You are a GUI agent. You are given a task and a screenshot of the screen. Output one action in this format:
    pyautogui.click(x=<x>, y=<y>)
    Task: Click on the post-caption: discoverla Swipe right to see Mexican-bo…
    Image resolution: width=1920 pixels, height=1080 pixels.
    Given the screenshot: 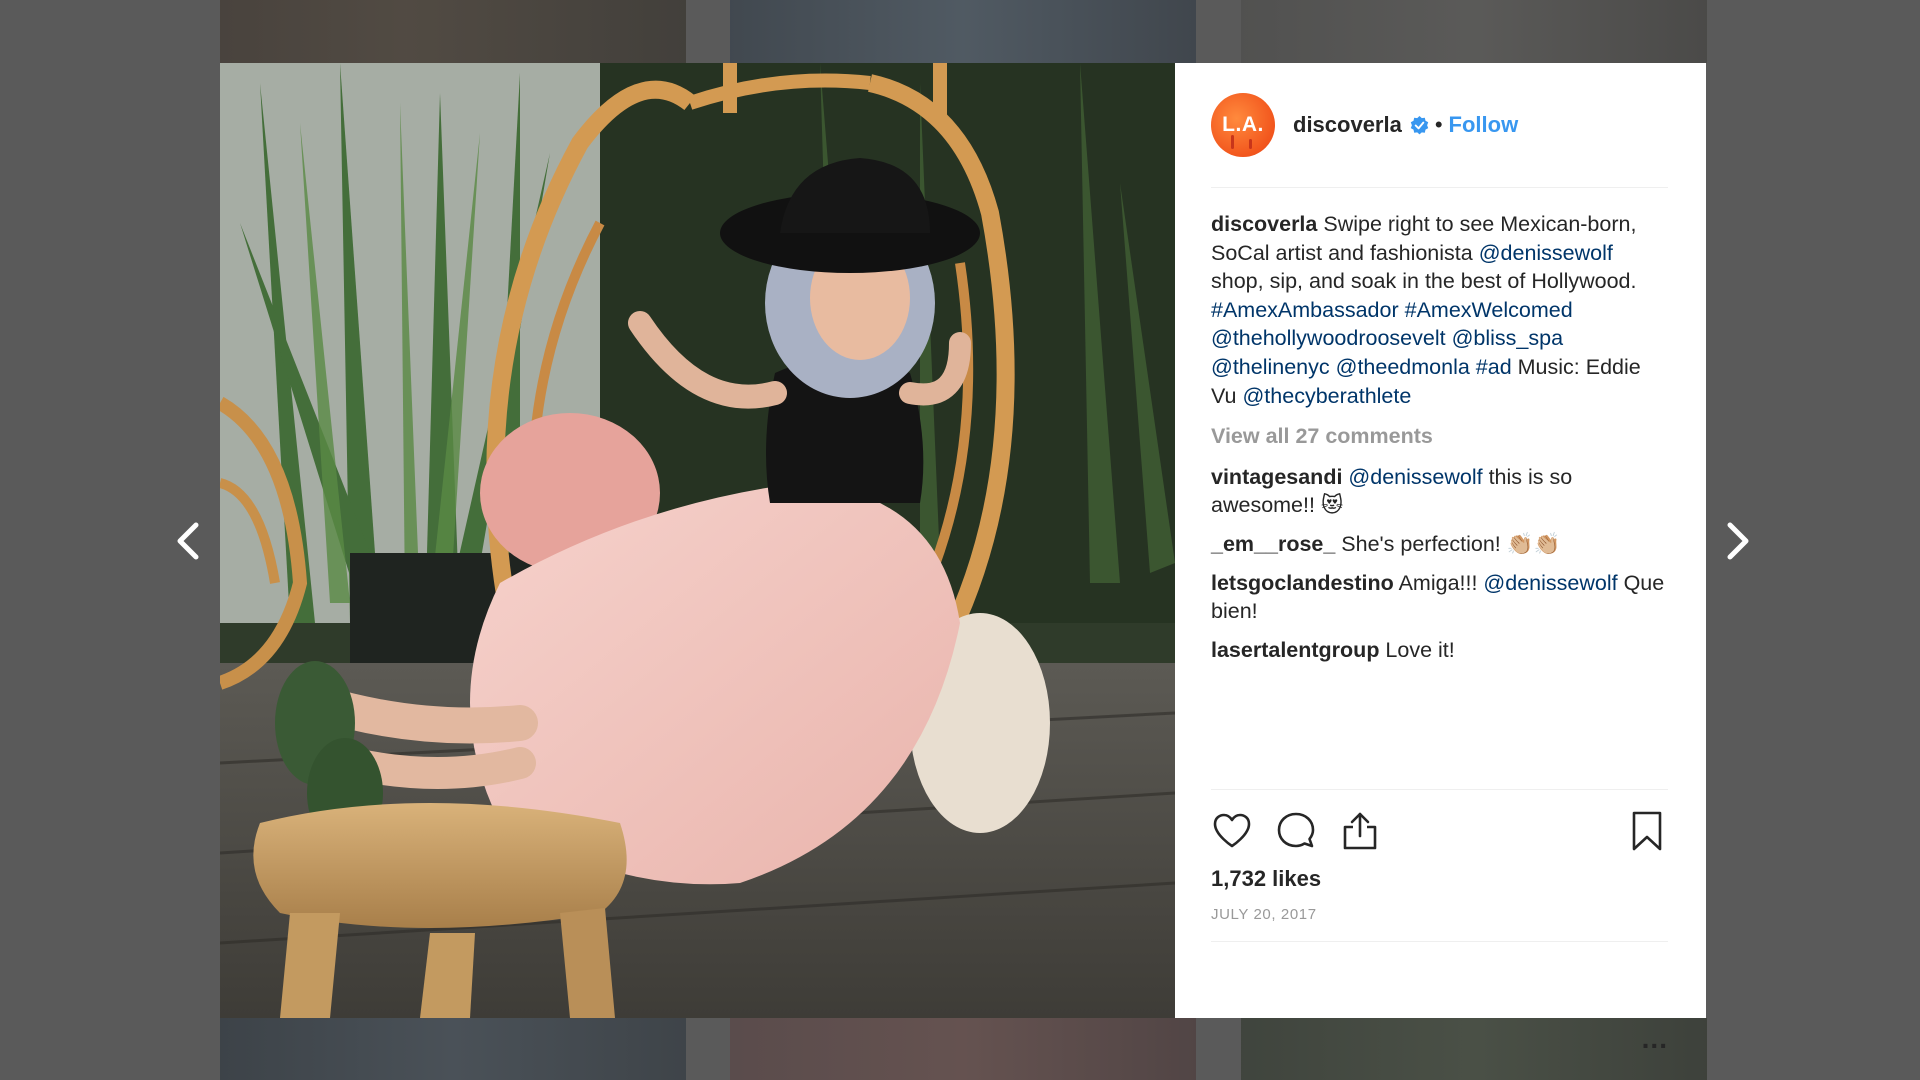 What is the action you would take?
    pyautogui.click(x=1439, y=310)
    